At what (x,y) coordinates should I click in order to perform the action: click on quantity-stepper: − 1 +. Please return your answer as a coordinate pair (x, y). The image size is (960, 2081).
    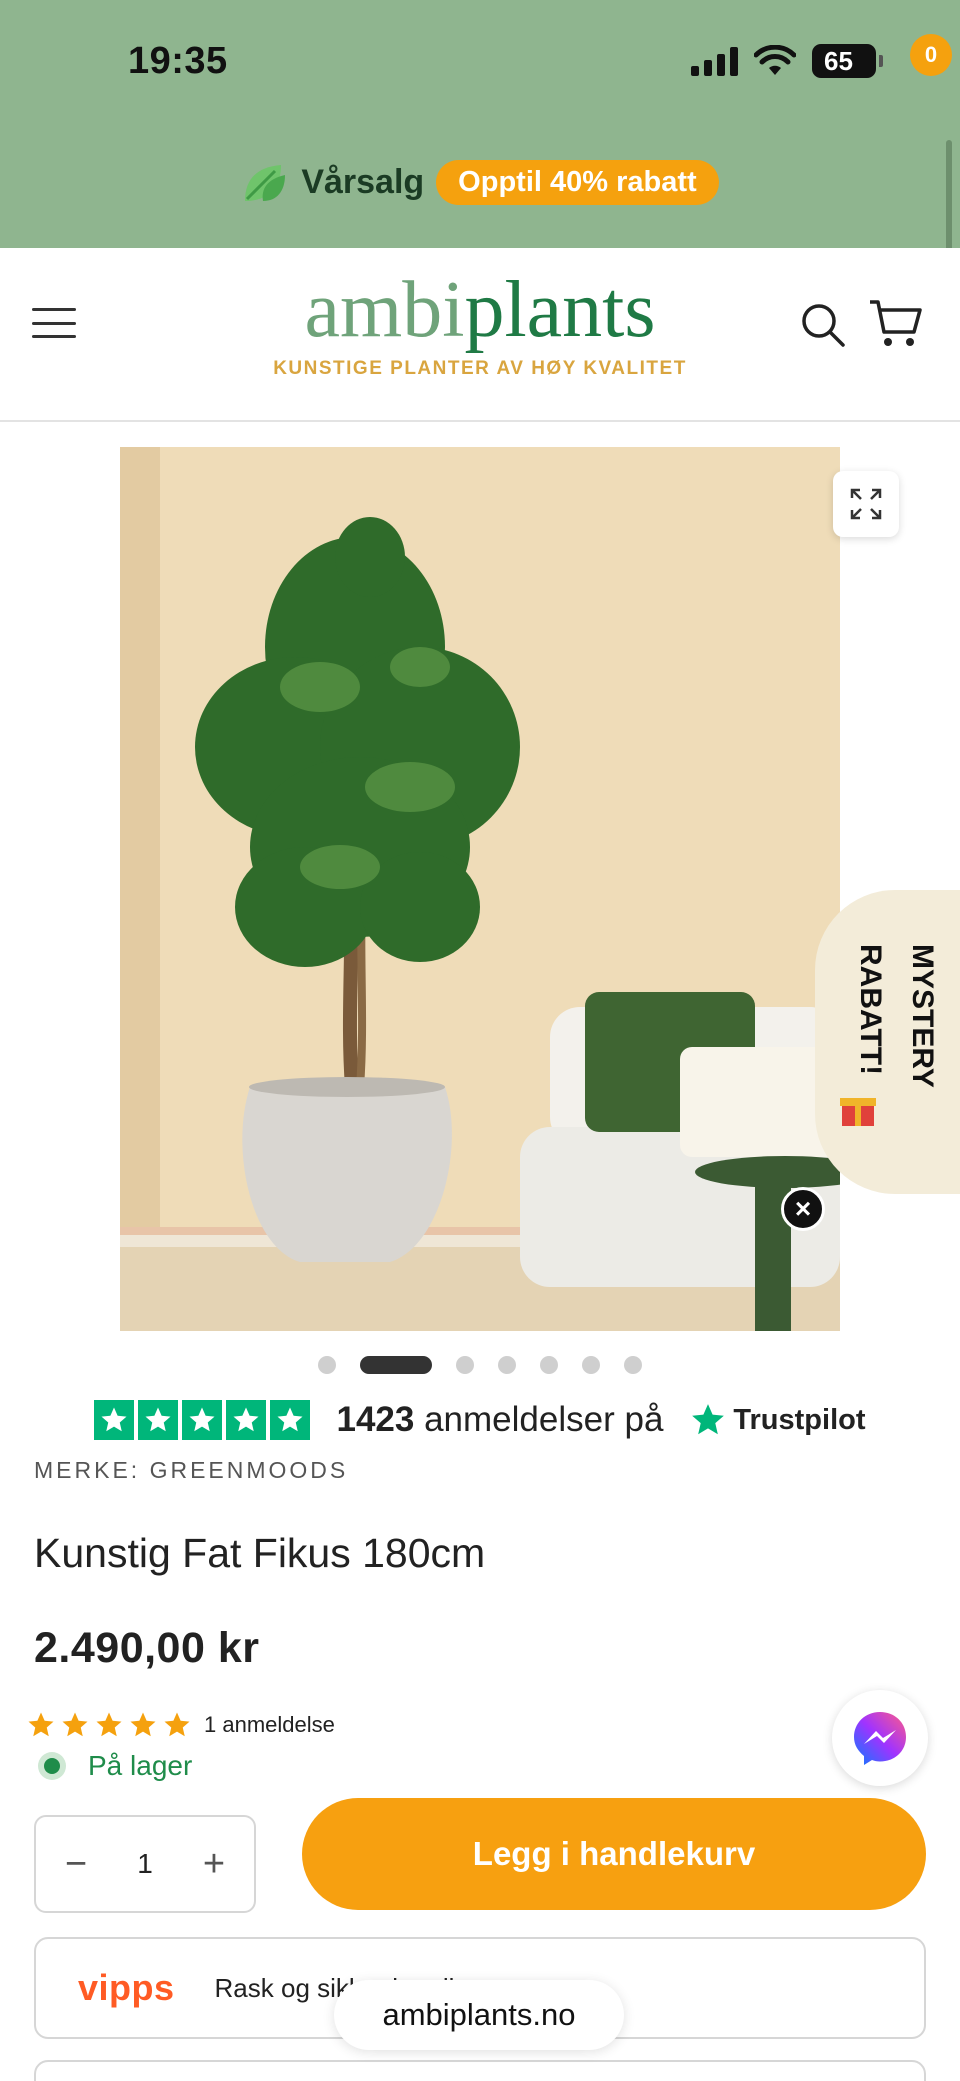
    Looking at the image, I should click on (145, 1864).